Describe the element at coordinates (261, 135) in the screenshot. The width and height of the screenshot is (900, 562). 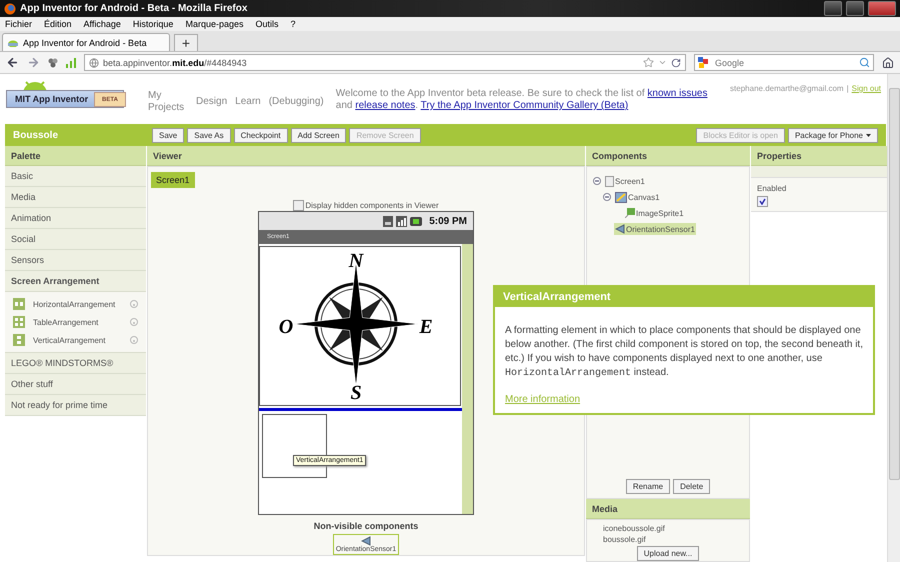
I see `toolbar-button: Checkpoint` at that location.